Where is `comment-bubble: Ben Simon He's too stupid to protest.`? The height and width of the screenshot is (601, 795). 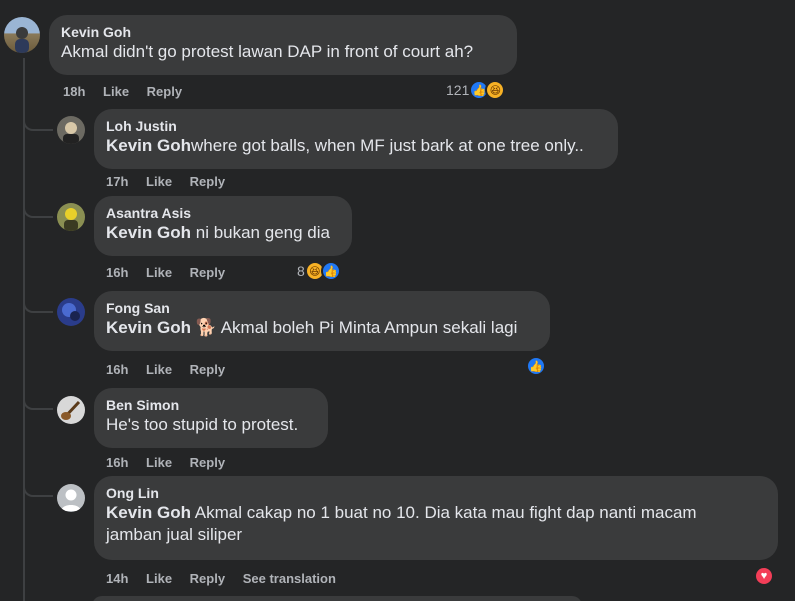
comment-bubble: Ben Simon He's too stupid to protest. is located at coordinates (211, 418).